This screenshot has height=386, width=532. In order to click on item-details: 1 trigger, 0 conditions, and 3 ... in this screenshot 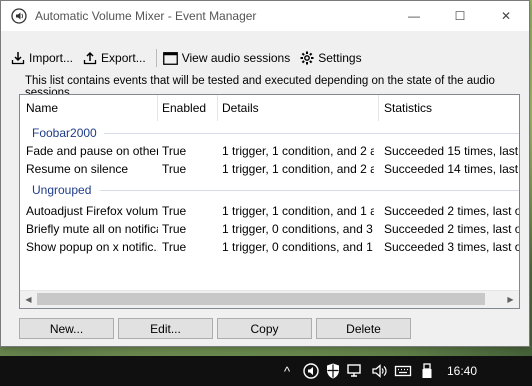, I will do `click(298, 229)`.